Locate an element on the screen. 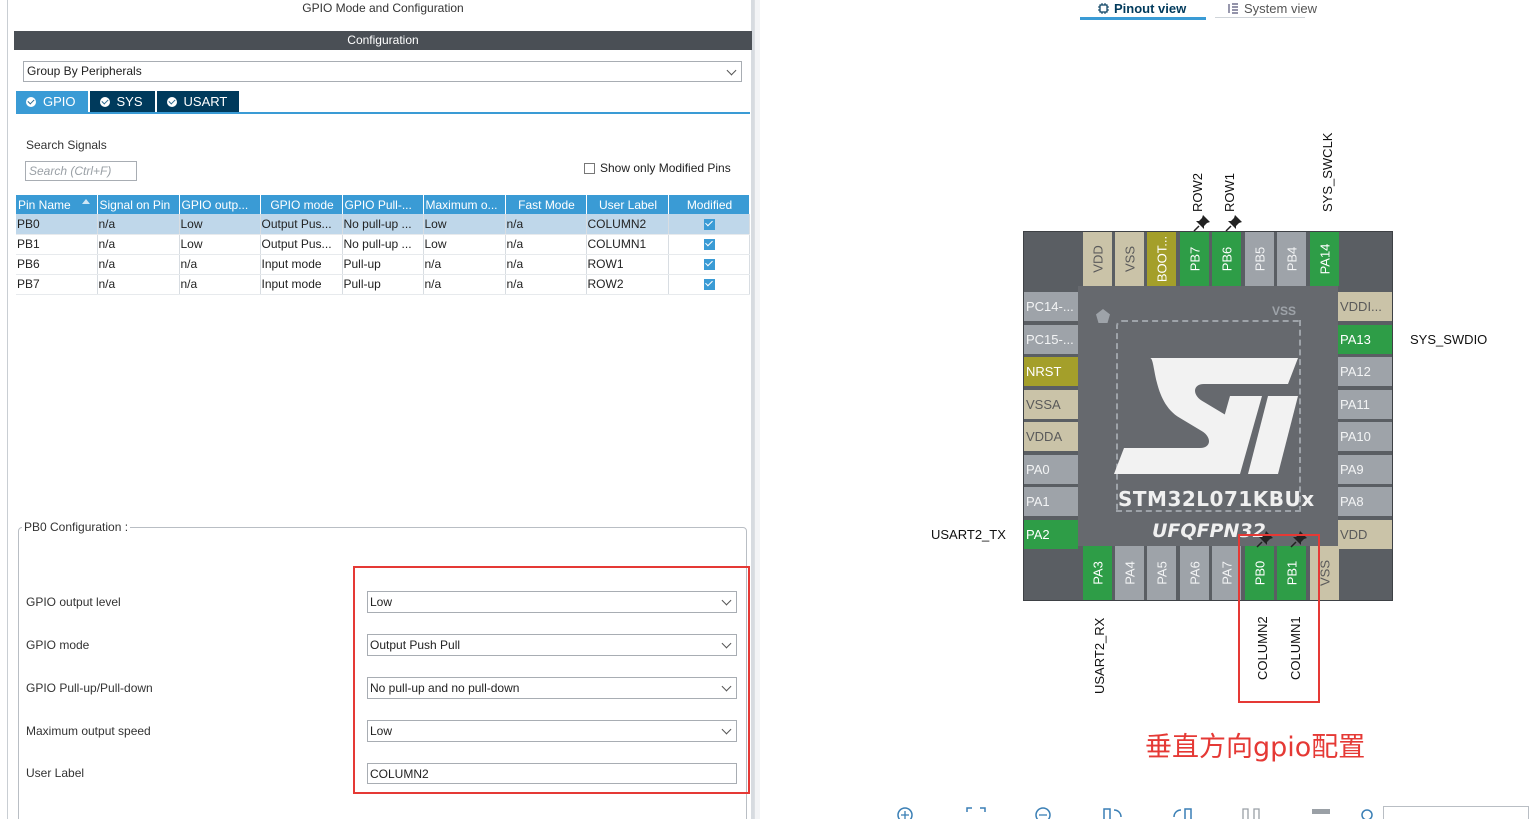 Image resolution: width=1529 pixels, height=819 pixels. rotate-left-icon is located at coordinates (1182, 812).